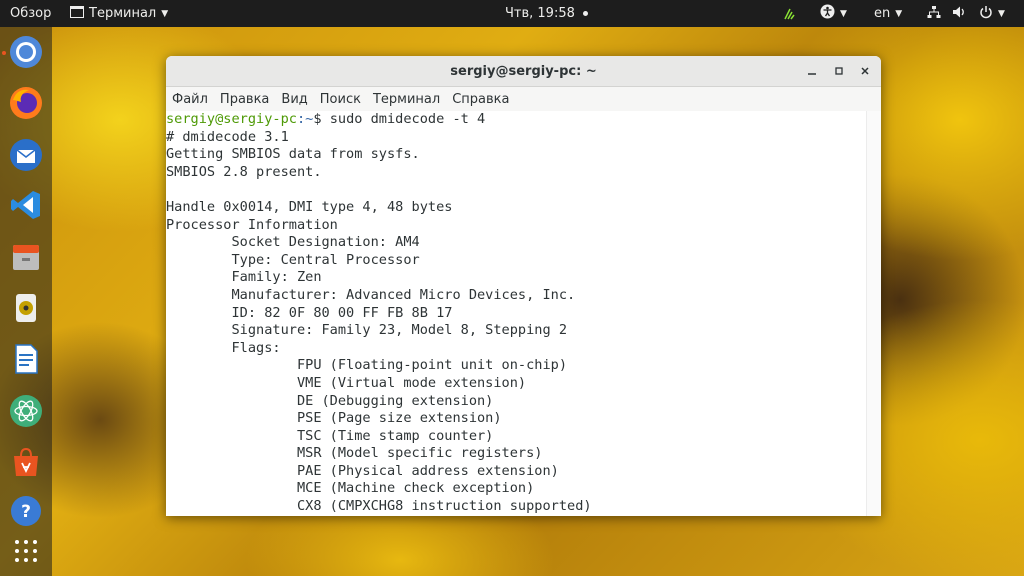 This screenshot has width=1024, height=576. I want to click on accessibility-icon, so click(827, 13).